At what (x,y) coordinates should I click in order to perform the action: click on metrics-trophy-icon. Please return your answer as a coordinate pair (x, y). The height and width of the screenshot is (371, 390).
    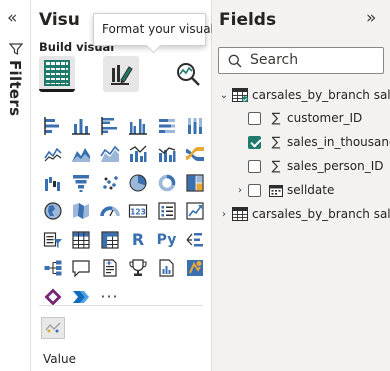
    Looking at the image, I should click on (138, 268).